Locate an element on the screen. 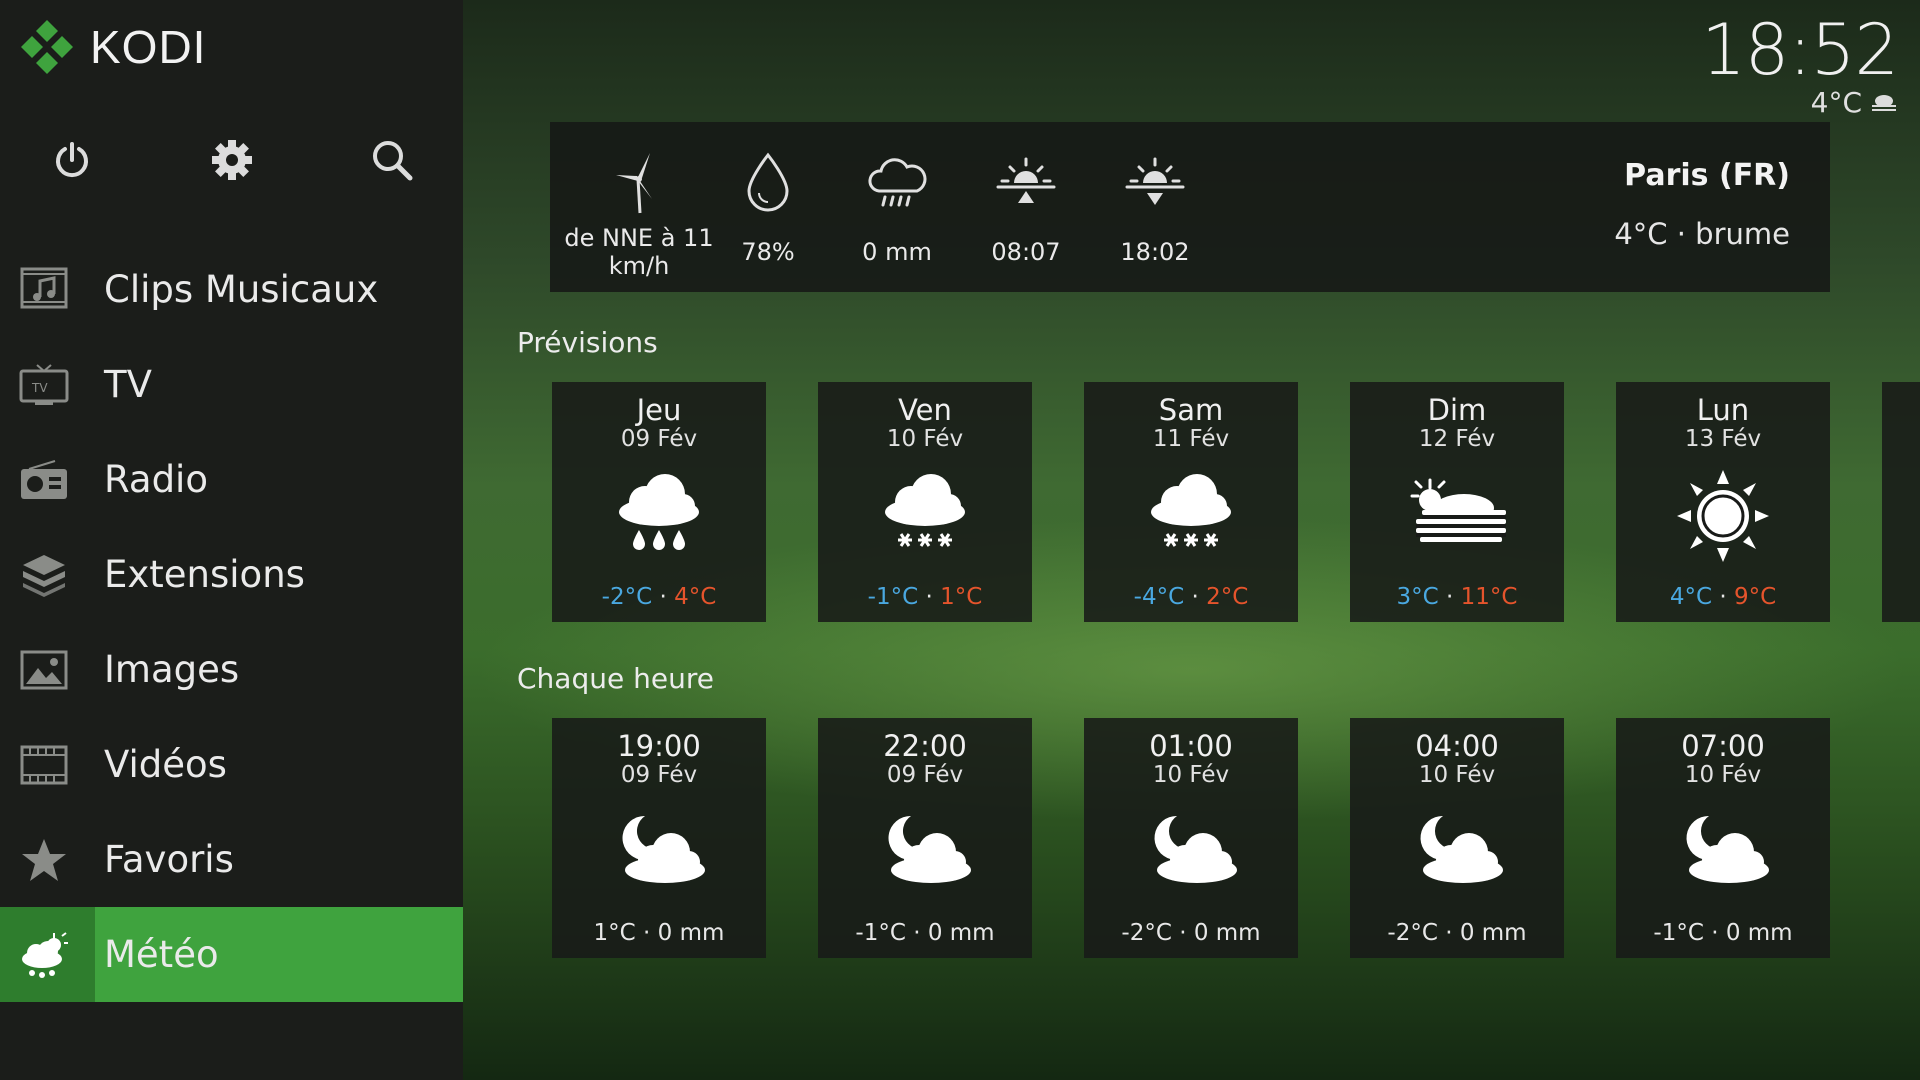 The image size is (1920, 1080). forecast-temps: -2°C · 4°C is located at coordinates (659, 597).